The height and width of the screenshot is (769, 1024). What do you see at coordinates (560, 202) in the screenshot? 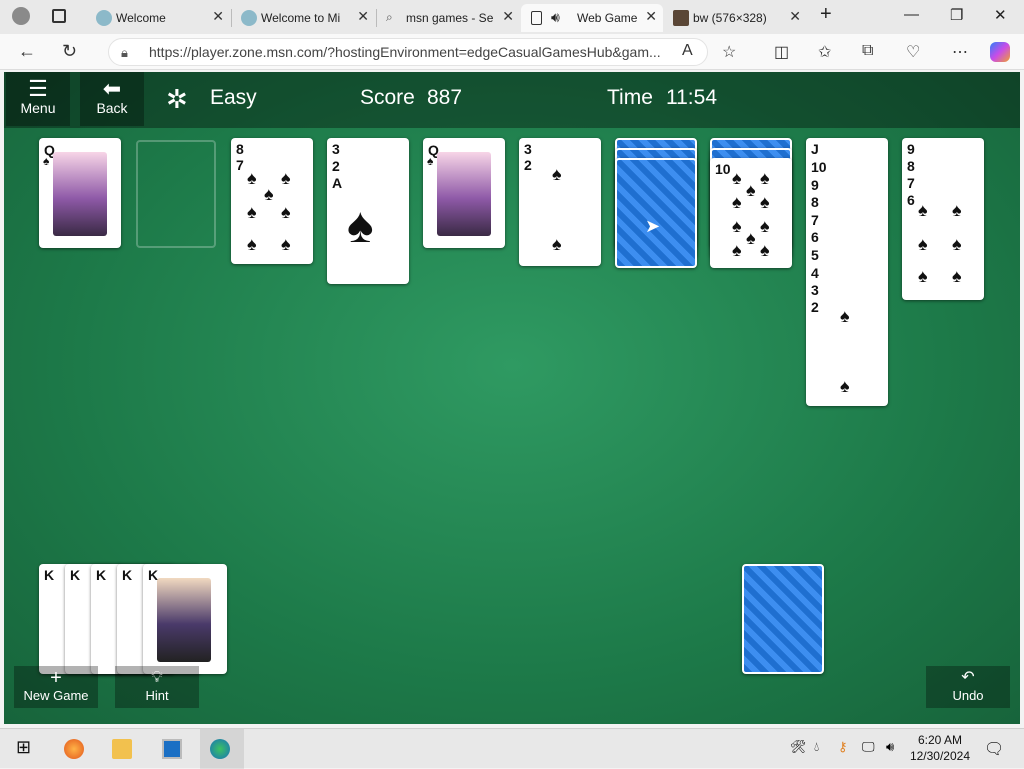
I see `card-2-spades: 3 2 ♠ ♠` at bounding box center [560, 202].